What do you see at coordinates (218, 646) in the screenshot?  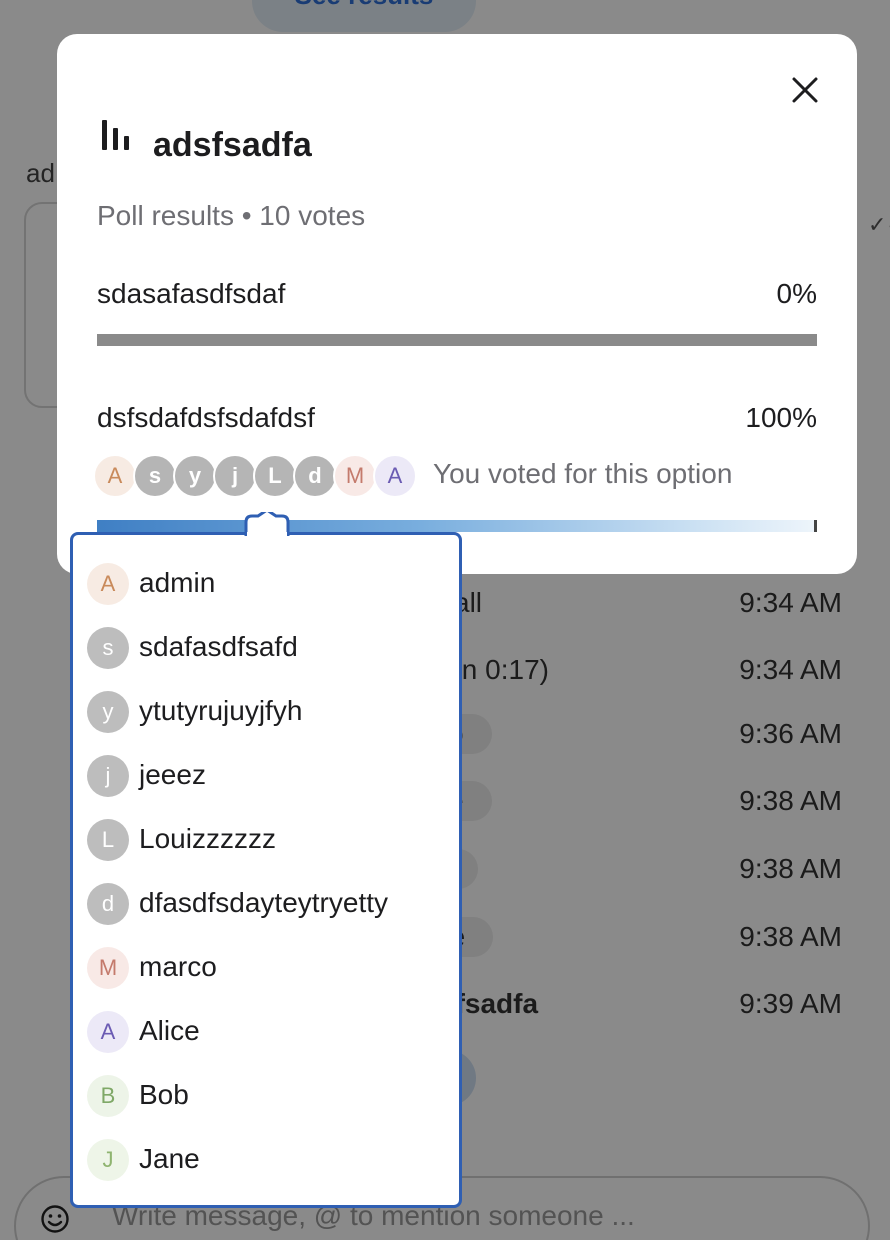 I see `voter-name: sdafasdfsafd` at bounding box center [218, 646].